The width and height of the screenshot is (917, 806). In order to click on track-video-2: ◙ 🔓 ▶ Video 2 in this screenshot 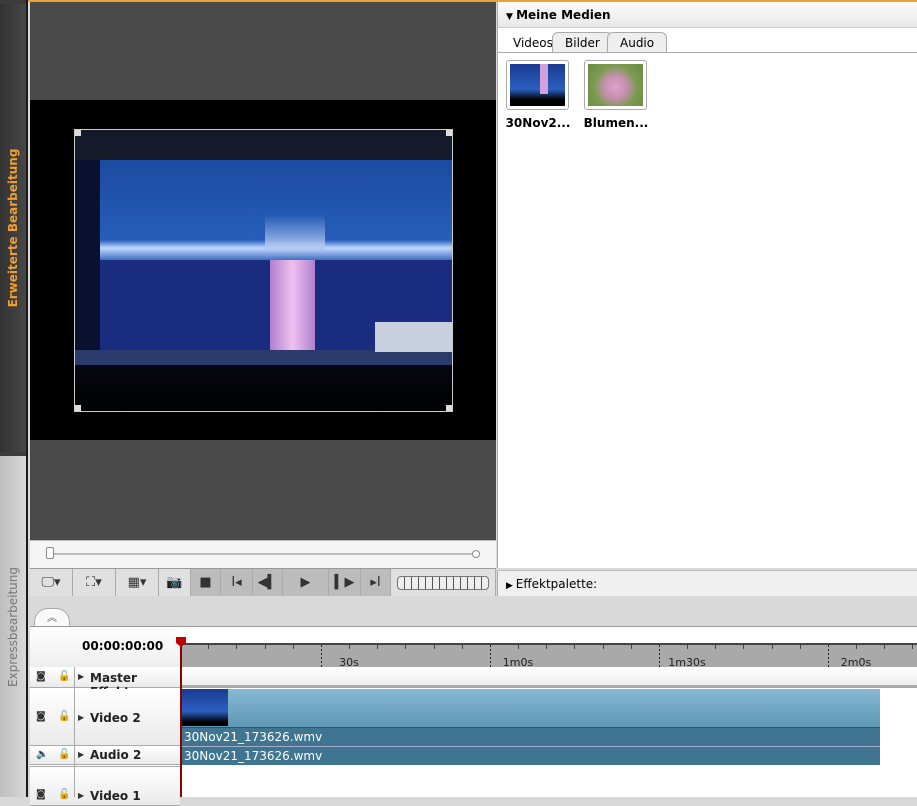, I will do `click(105, 717)`.